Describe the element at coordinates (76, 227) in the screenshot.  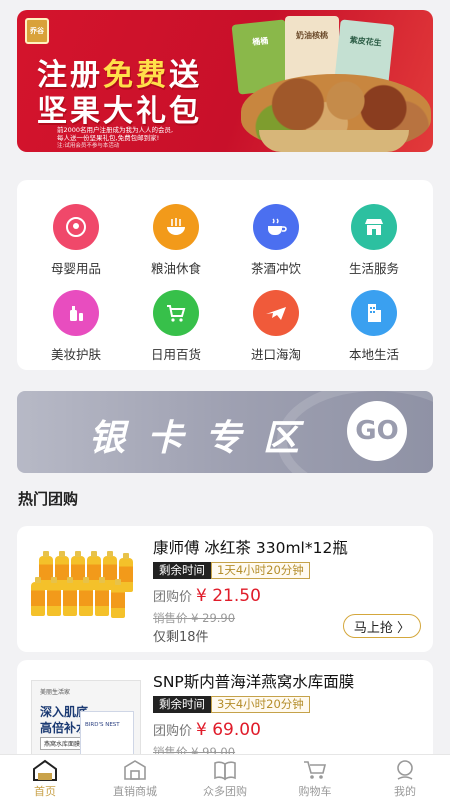
I see `baby-icon` at that location.